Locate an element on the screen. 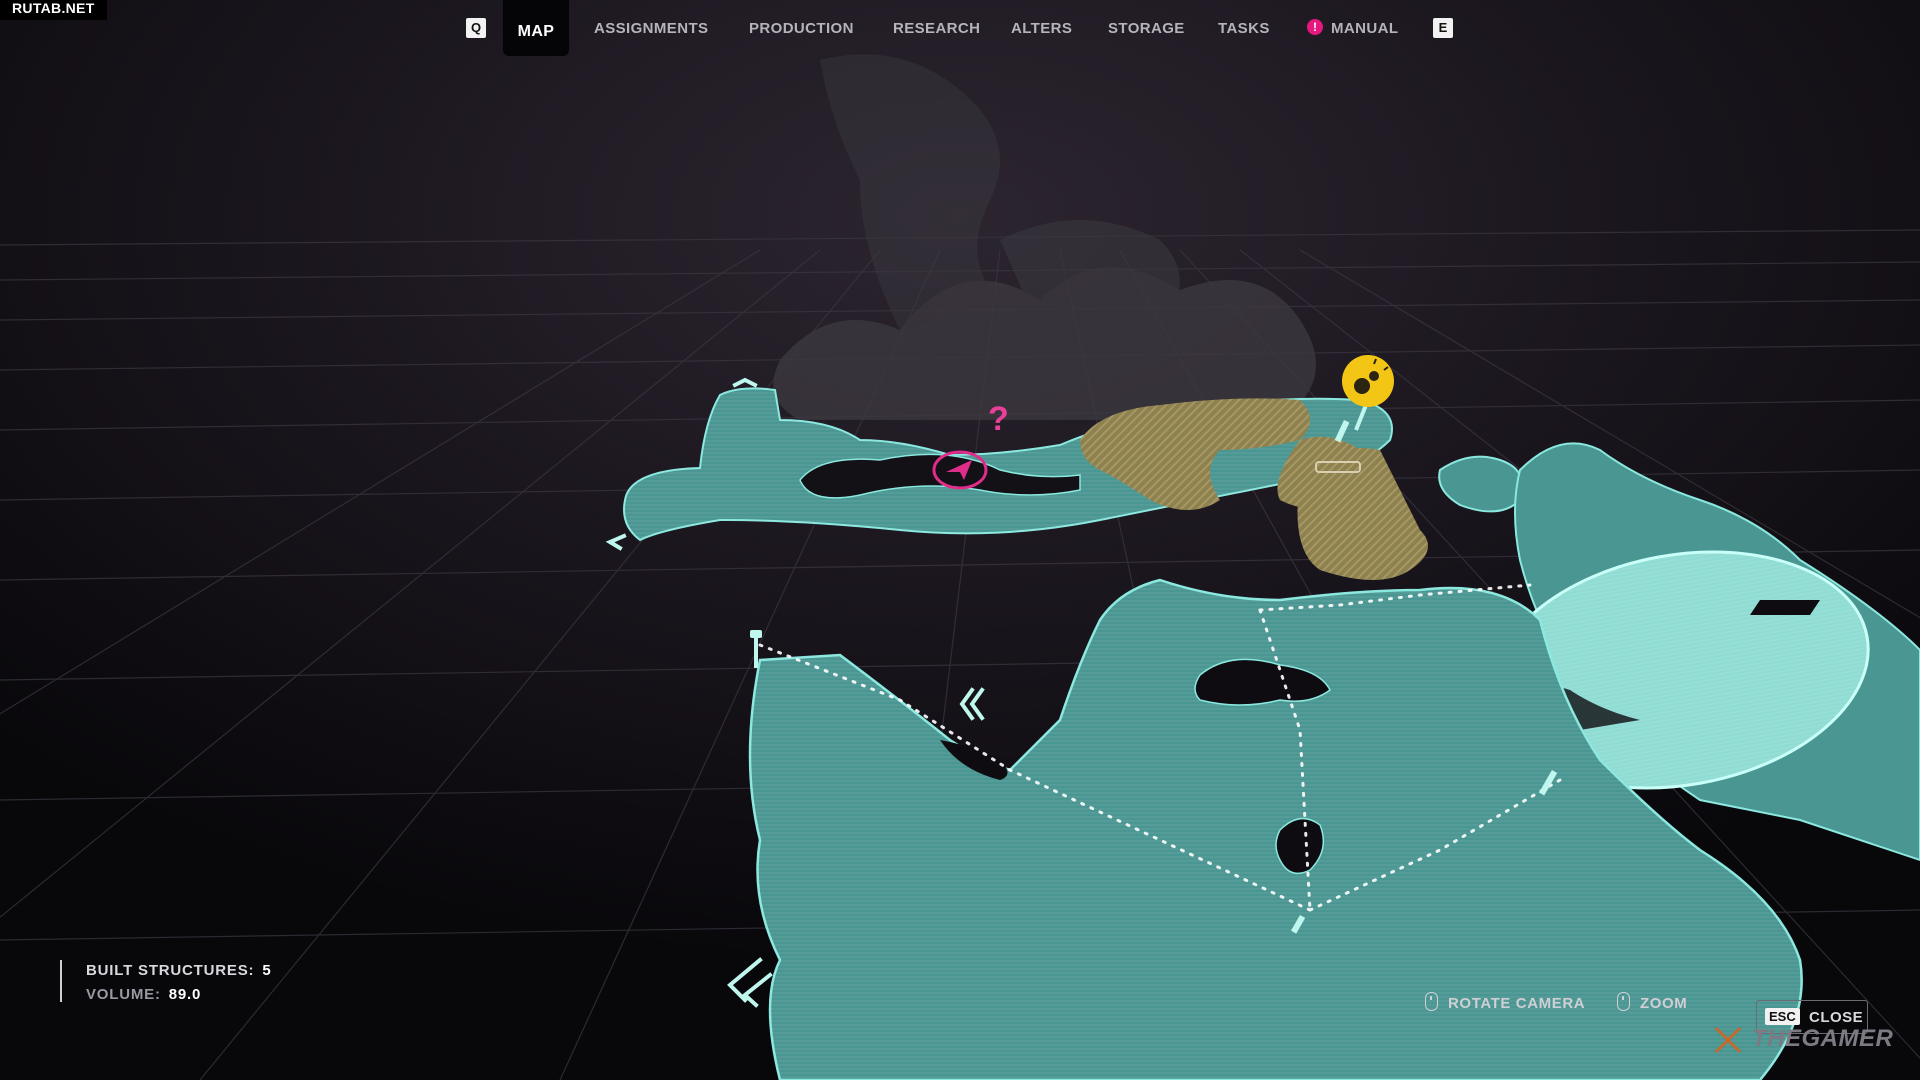 The image size is (1920, 1080). alert-icon: ! is located at coordinates (1315, 27).